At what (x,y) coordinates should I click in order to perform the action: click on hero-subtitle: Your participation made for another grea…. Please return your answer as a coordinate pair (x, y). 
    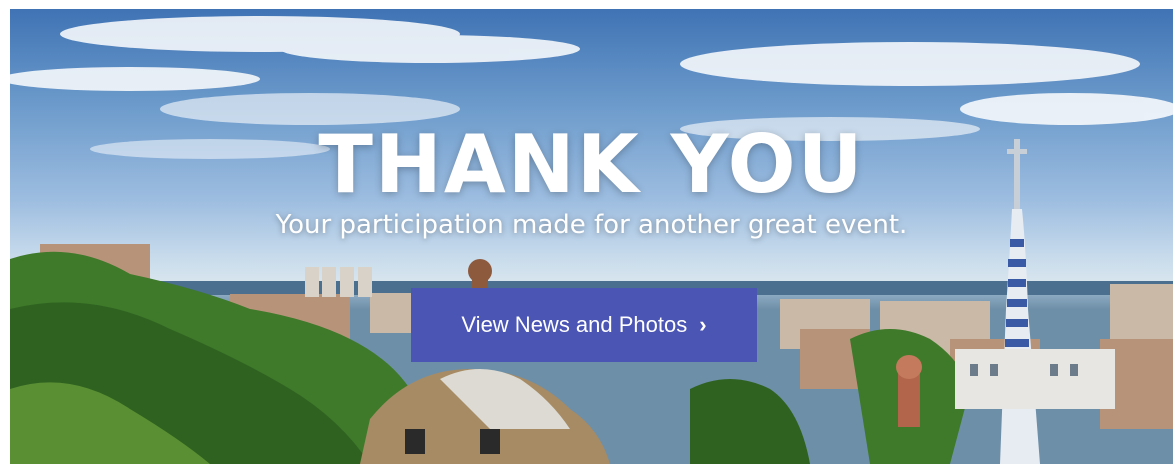
    Looking at the image, I should click on (591, 225).